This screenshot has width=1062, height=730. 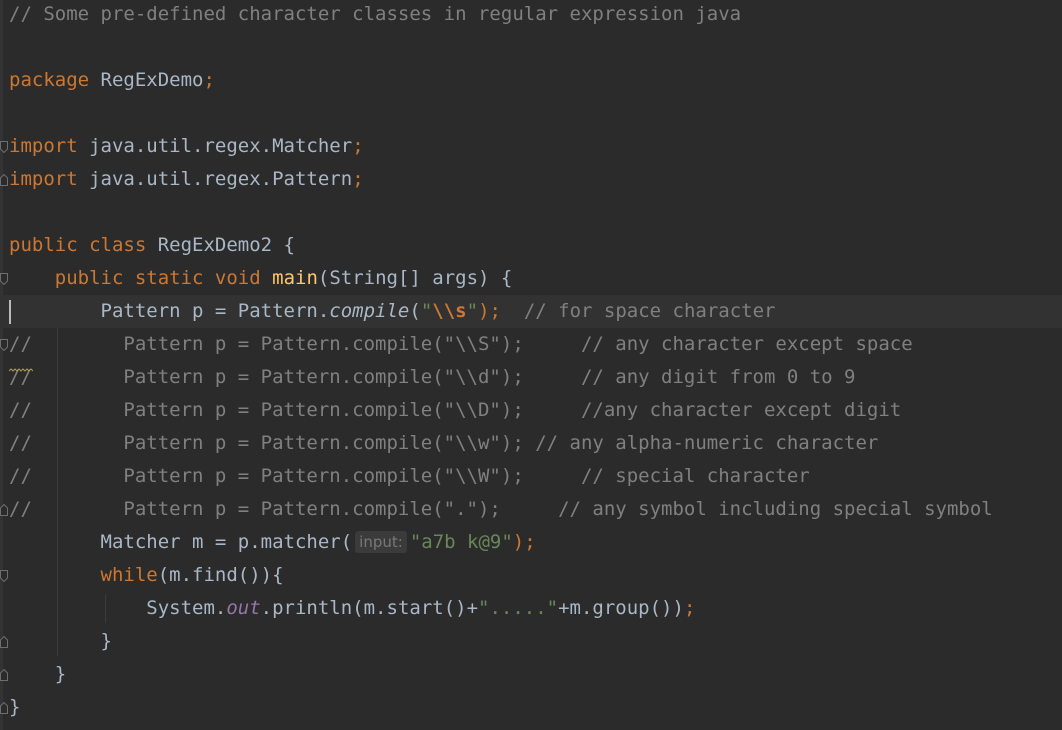 I want to click on code-line: Matcher m = p.matcher(input: "a7b k@9");, so click(x=531, y=542).